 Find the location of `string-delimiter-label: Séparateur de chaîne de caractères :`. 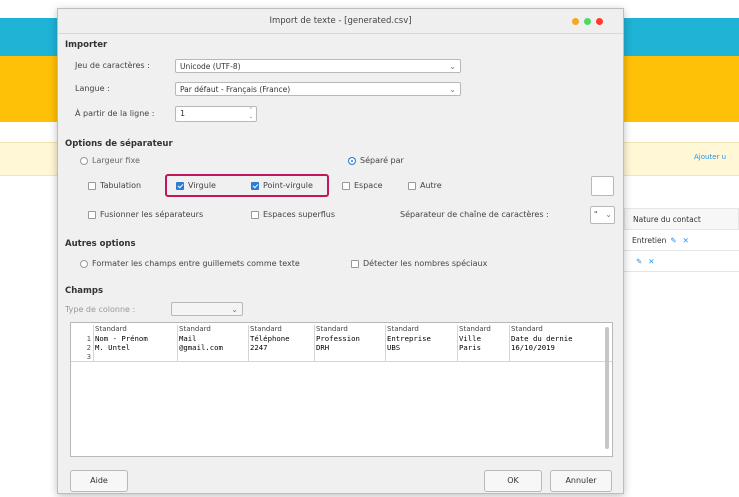

string-delimiter-label: Séparateur de chaîne de caractères : is located at coordinates (474, 214).